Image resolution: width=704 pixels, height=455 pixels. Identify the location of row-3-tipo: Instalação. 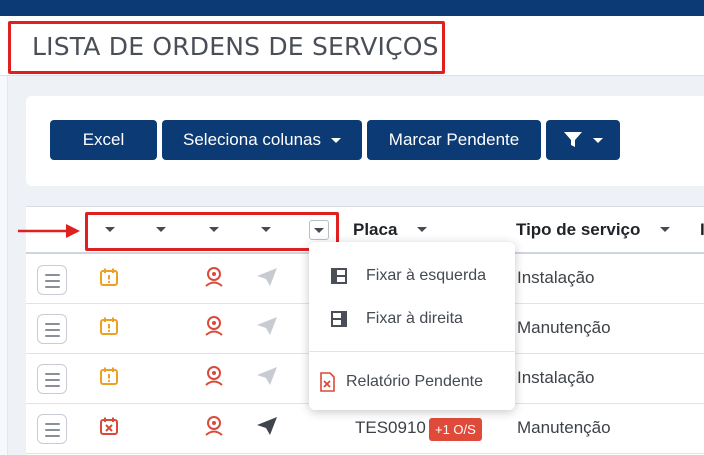
(556, 377).